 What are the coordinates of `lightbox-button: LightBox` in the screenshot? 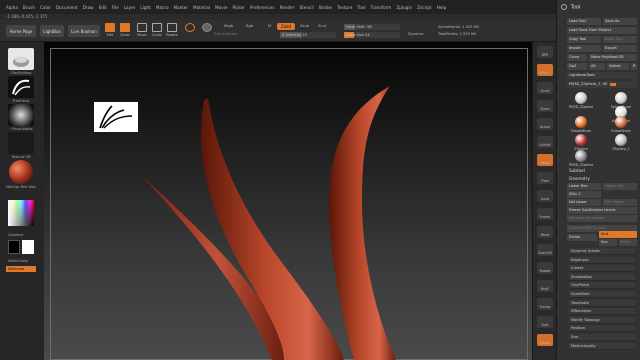 It's located at (52, 31).